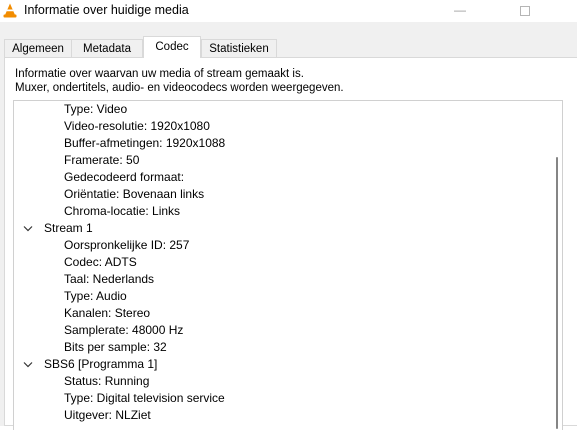  I want to click on tree-item-label: Bits per sample: 32, so click(115, 347).